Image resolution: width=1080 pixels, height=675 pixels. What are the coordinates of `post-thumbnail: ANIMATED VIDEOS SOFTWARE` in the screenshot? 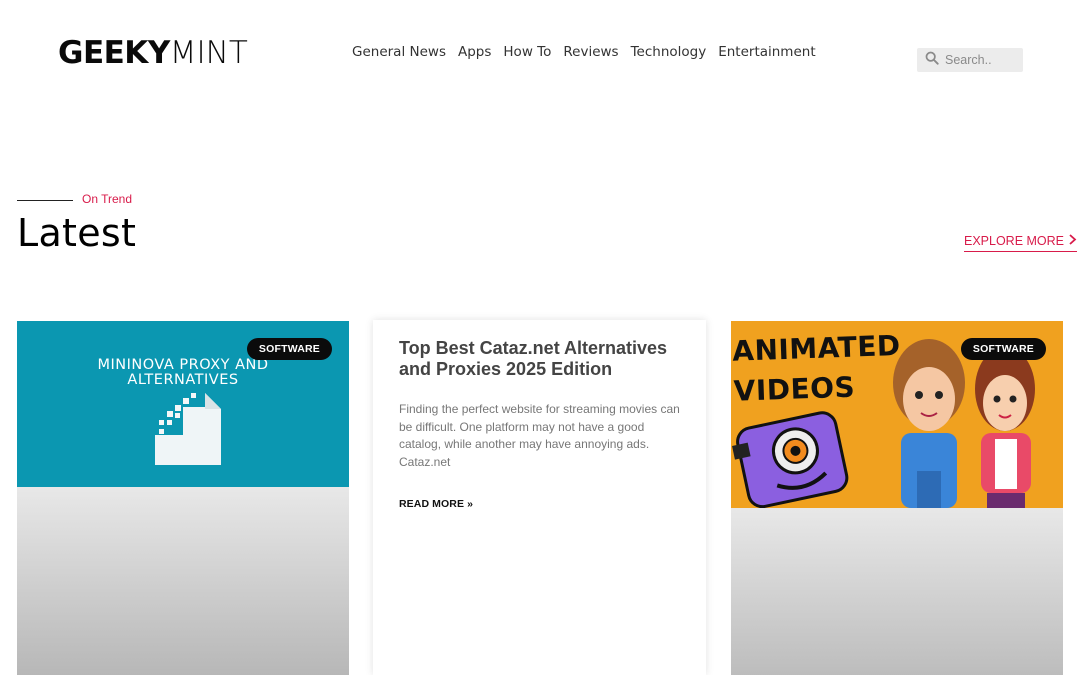 It's located at (897, 414).